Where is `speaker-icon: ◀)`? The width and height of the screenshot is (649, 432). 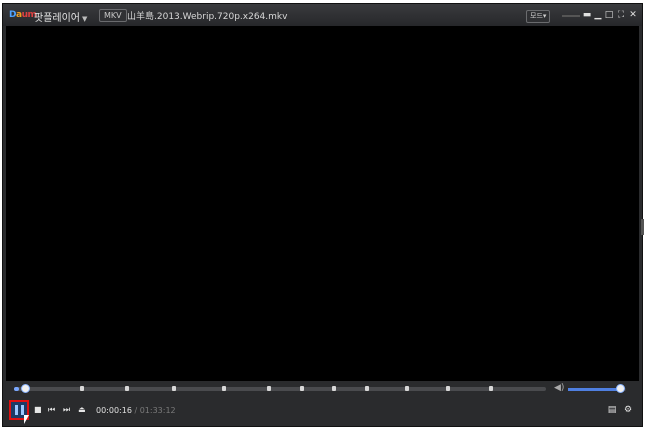 speaker-icon: ◀) is located at coordinates (559, 388).